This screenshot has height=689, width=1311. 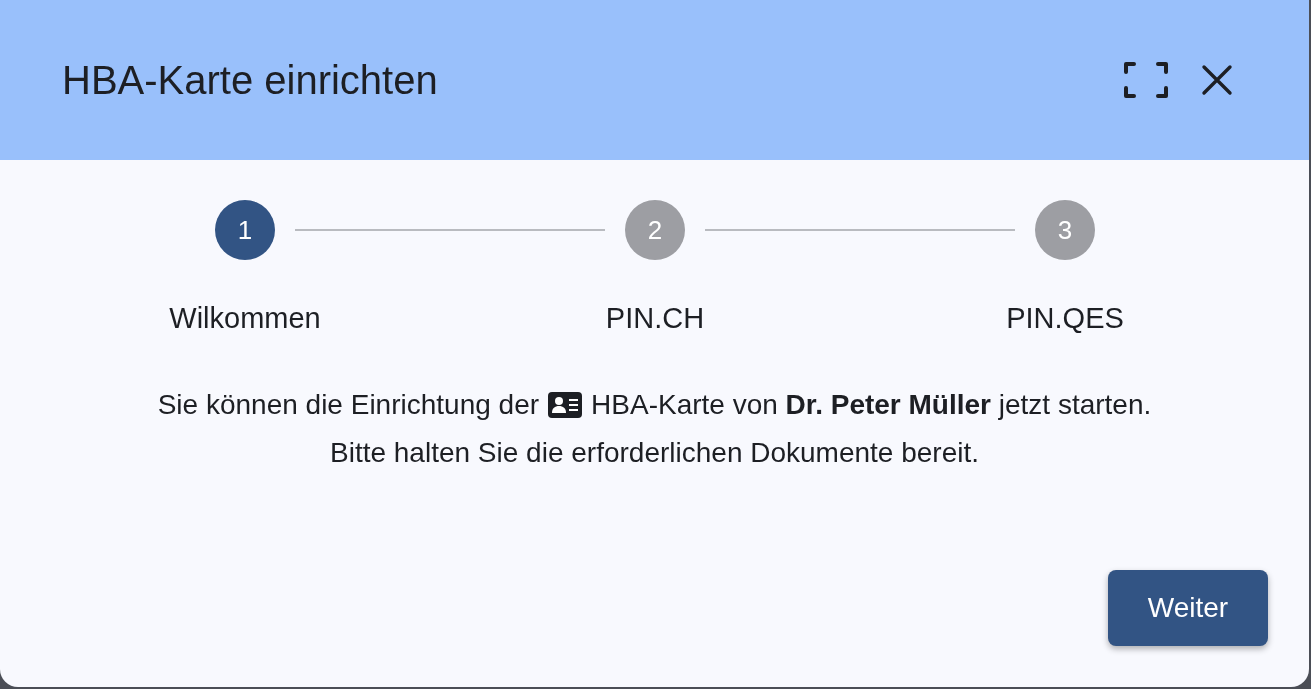 What do you see at coordinates (245, 230) in the screenshot?
I see `step-circle: 1` at bounding box center [245, 230].